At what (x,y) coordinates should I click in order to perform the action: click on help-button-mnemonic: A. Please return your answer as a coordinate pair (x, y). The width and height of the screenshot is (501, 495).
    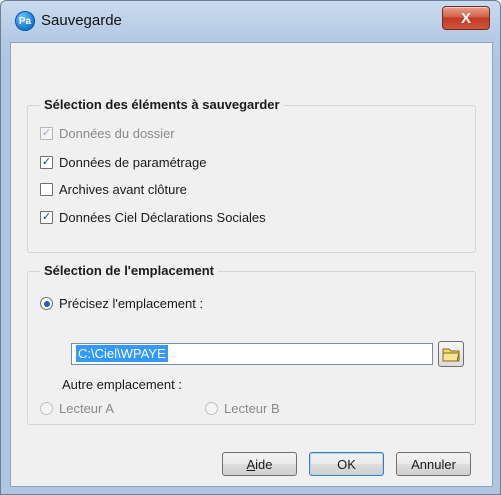
    Looking at the image, I should click on (251, 464).